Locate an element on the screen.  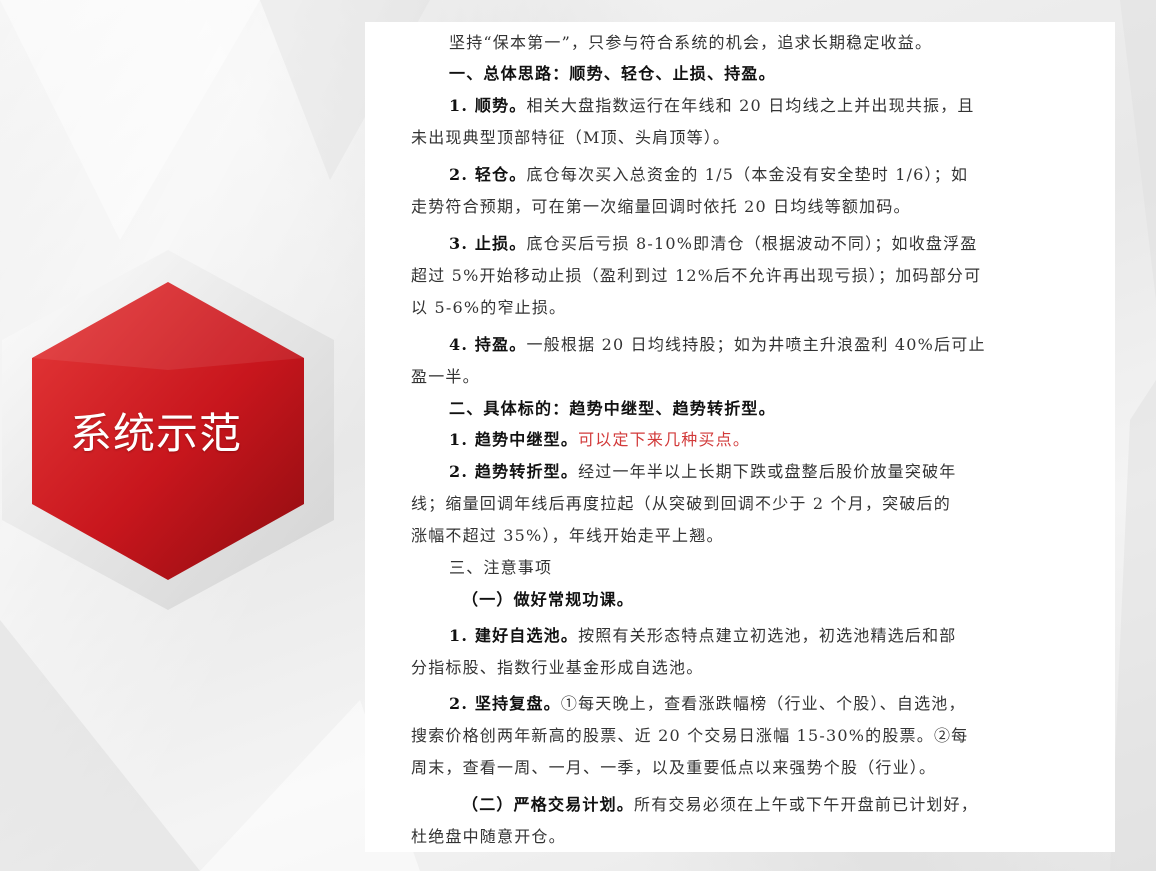
line-text: 杜绝盘中随意开仓。 is located at coordinates (488, 836).